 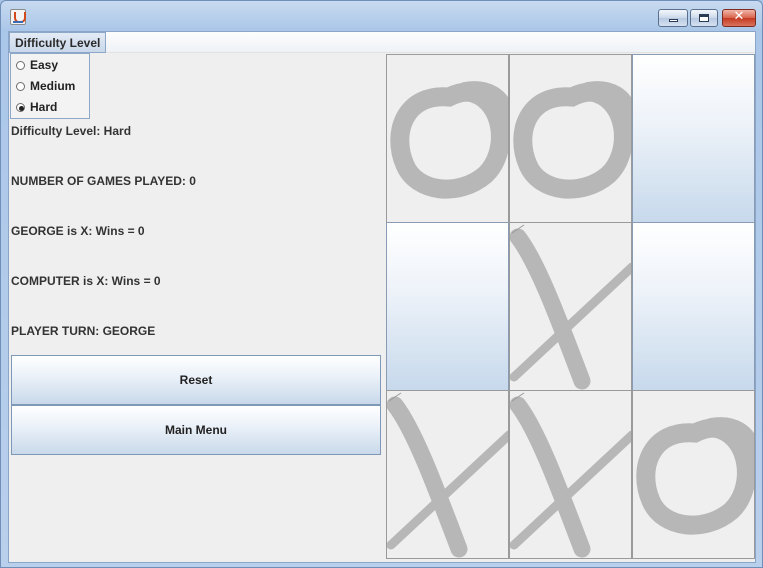 I want to click on java-icon, so click(x=18, y=17).